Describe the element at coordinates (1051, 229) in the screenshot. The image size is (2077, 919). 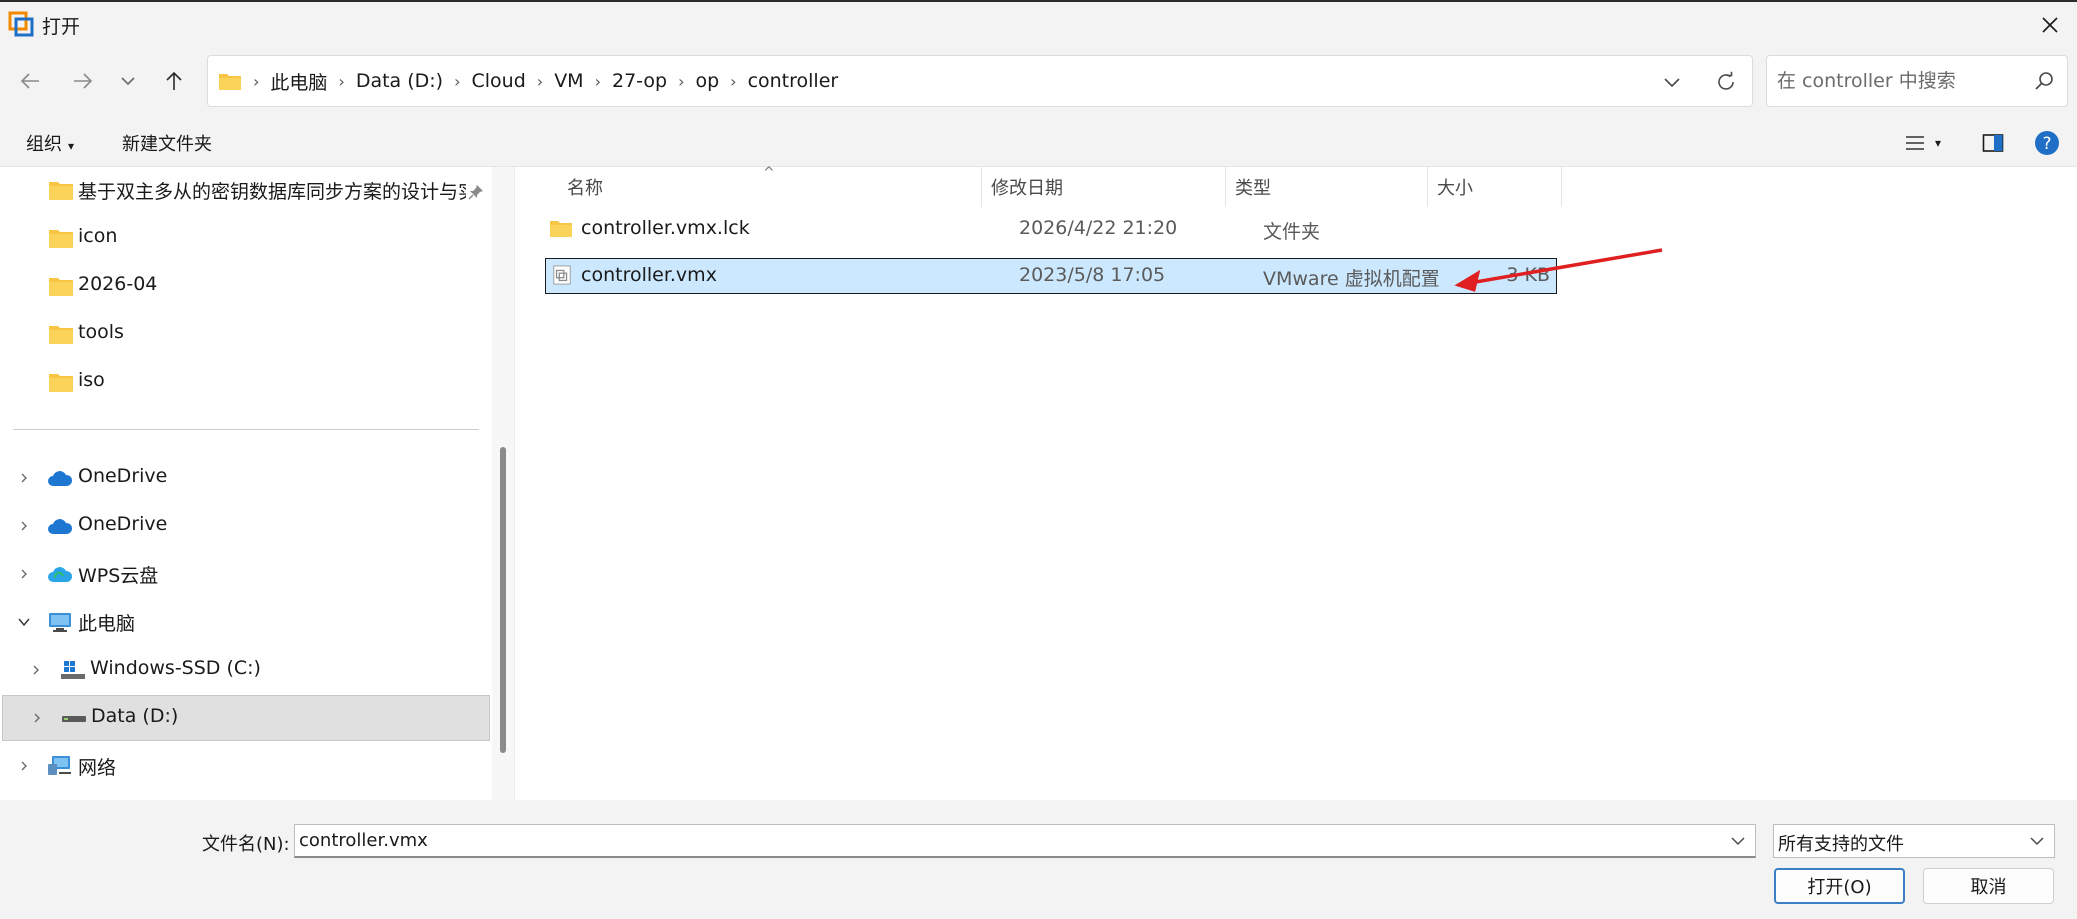
I see `file-row: controller.vmx.lck 2026/4/22 21:20 文件夹` at that location.